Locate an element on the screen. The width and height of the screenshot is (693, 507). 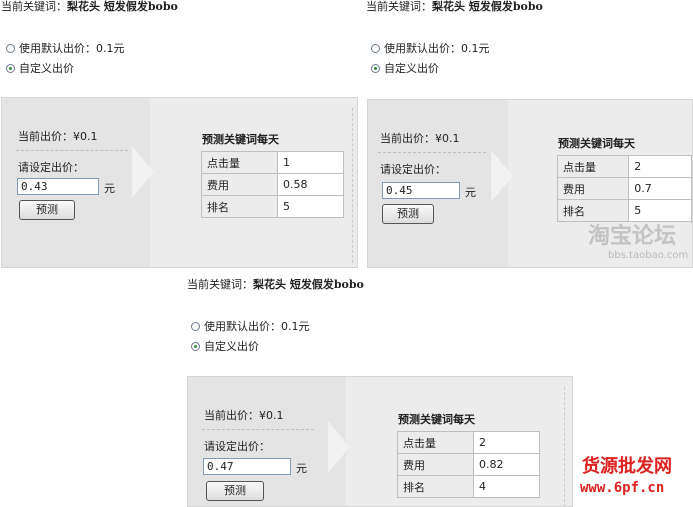
metric-value: 0.82 is located at coordinates (506, 464).